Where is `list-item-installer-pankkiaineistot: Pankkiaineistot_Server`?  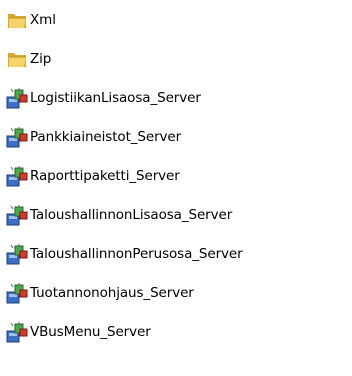 list-item-installer-pankkiaineistot: Pankkiaineistot_Server is located at coordinates (90, 137).